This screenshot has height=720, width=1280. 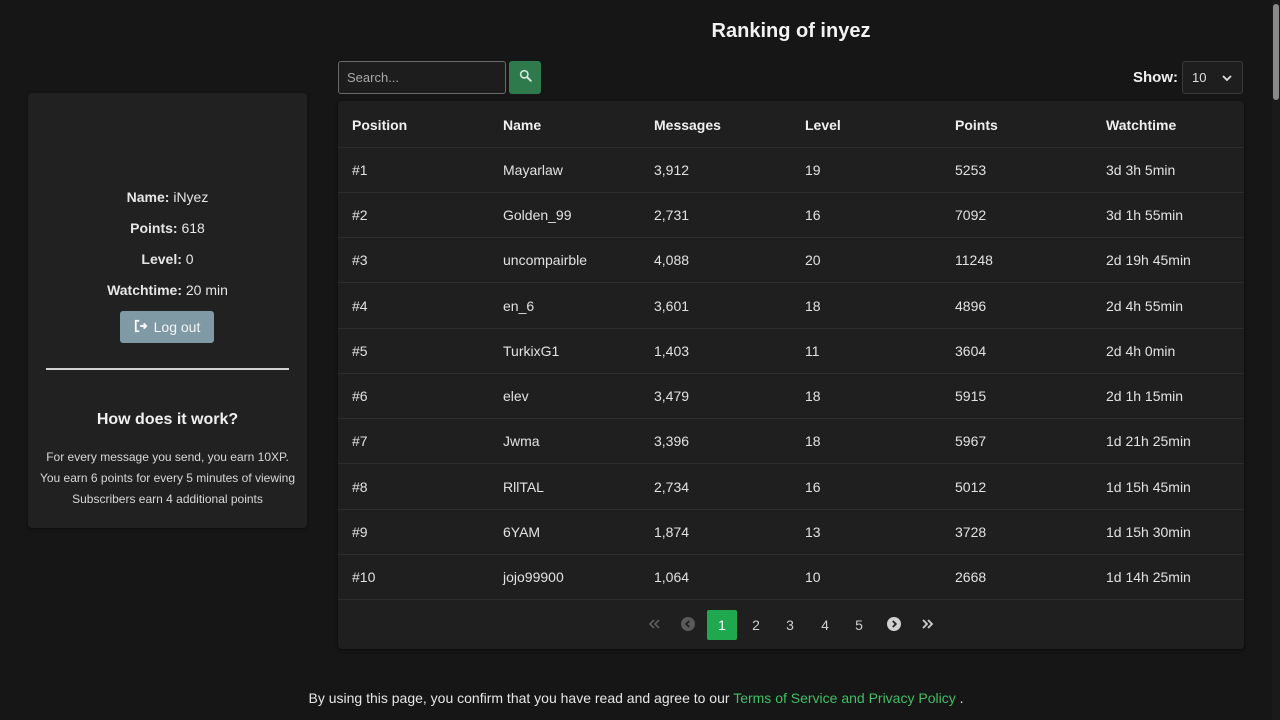 What do you see at coordinates (379, 125) in the screenshot?
I see `header-position: Position` at bounding box center [379, 125].